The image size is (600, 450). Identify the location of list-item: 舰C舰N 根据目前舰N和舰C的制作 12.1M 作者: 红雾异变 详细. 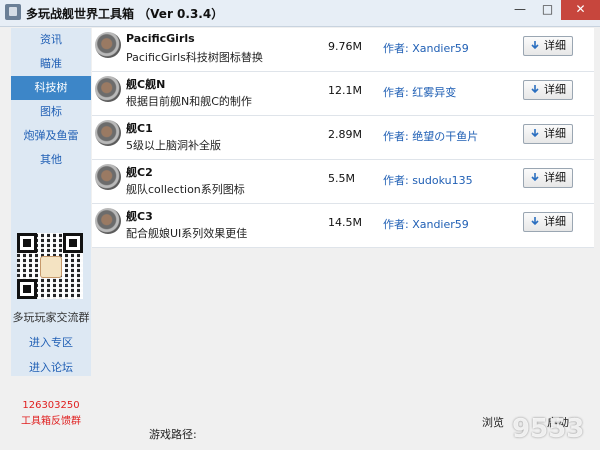
(343, 94).